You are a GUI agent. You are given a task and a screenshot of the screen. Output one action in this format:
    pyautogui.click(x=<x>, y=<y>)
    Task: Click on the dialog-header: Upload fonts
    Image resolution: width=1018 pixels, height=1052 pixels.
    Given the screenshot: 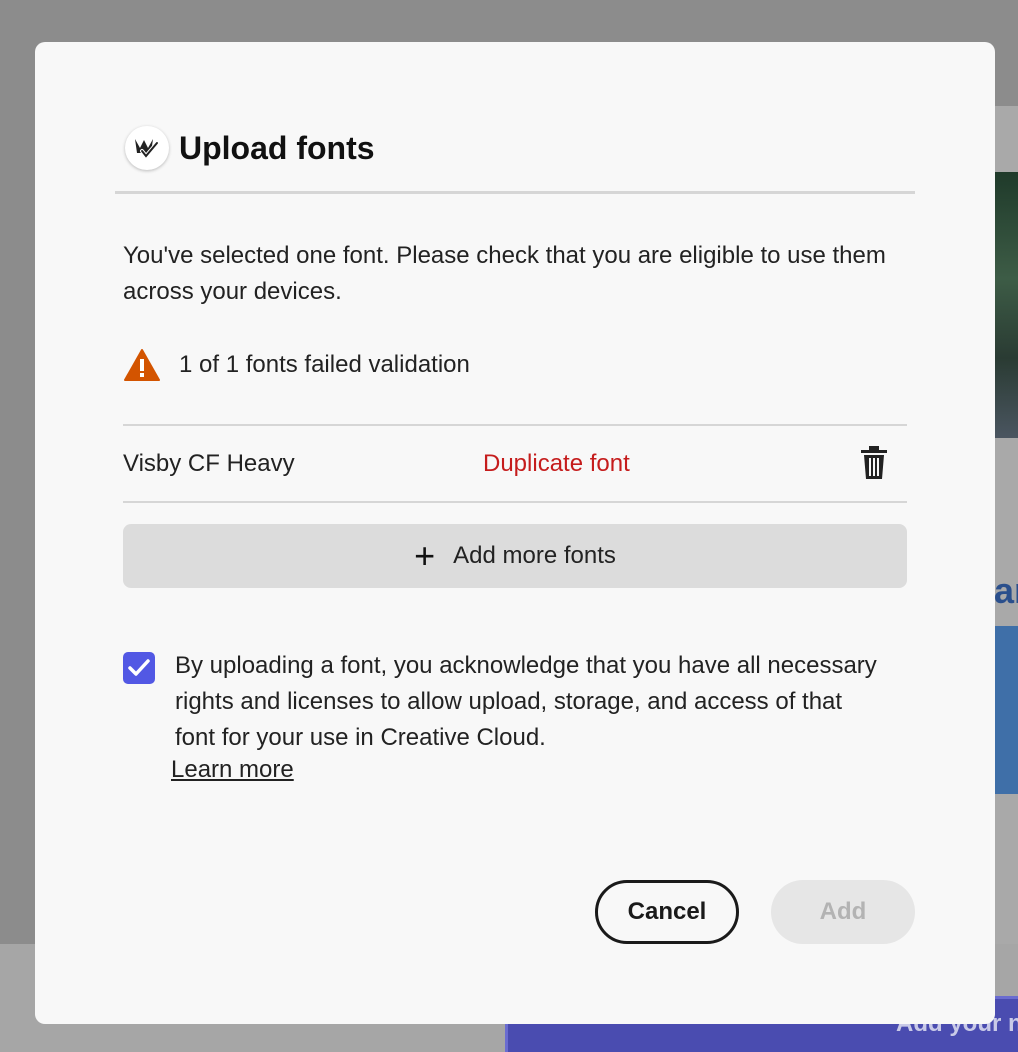 What is the action you would take?
    pyautogui.click(x=250, y=148)
    